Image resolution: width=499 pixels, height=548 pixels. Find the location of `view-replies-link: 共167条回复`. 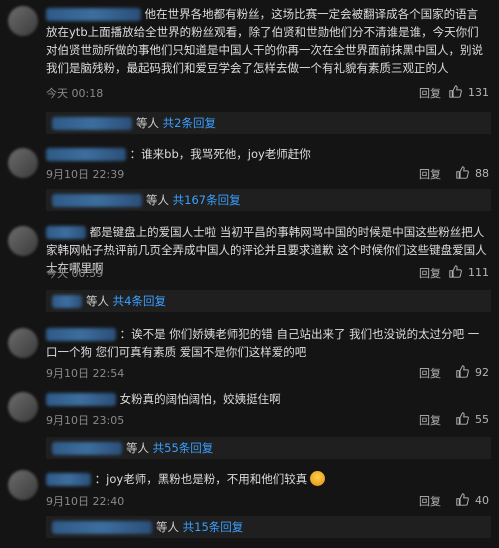

view-replies-link: 共167条回复 is located at coordinates (207, 200).